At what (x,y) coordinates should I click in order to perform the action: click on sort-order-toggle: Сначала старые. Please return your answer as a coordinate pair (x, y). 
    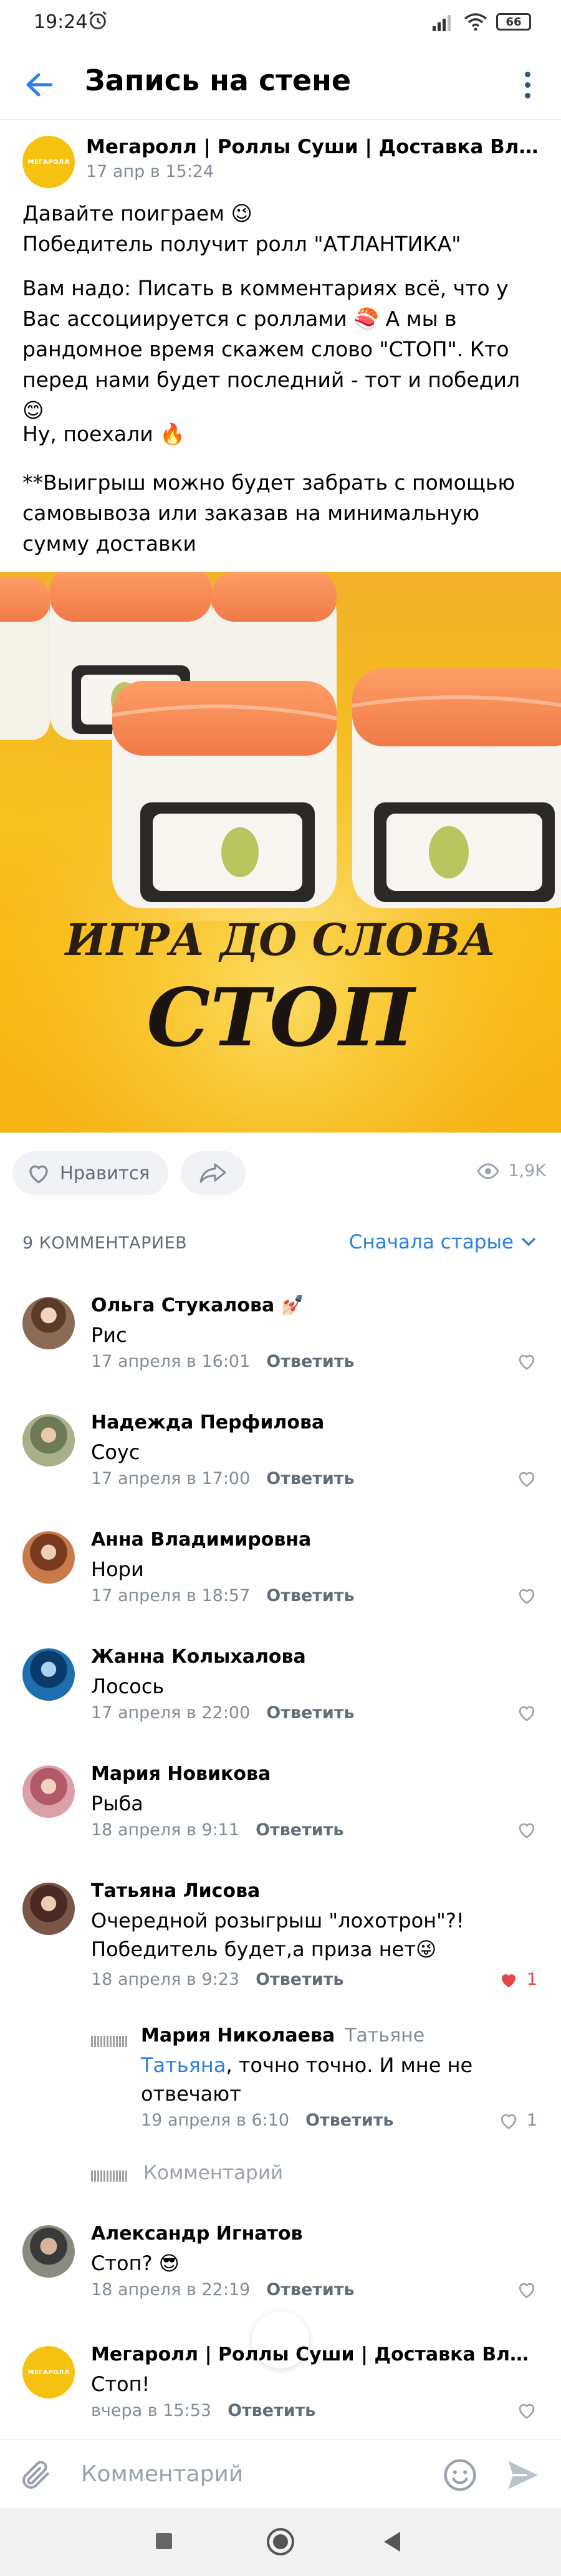
    Looking at the image, I should click on (442, 1242).